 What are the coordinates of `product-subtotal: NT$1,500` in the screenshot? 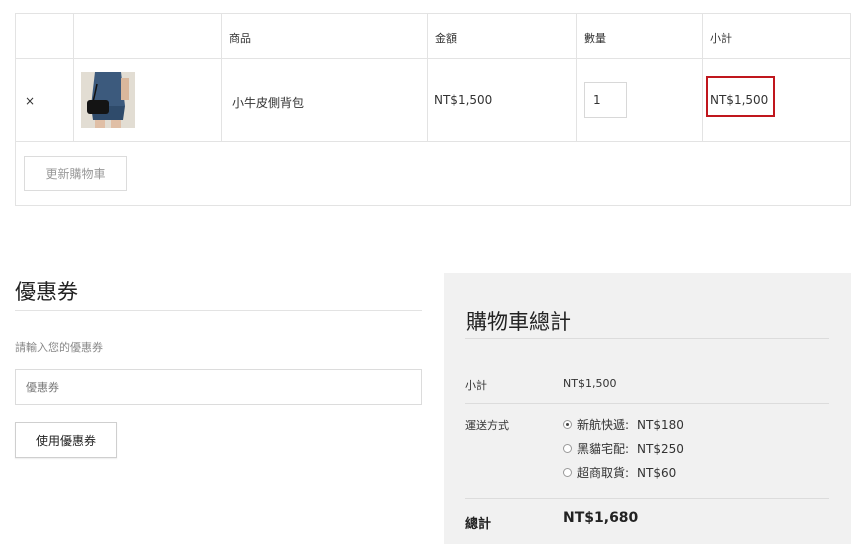 It's located at (739, 100).